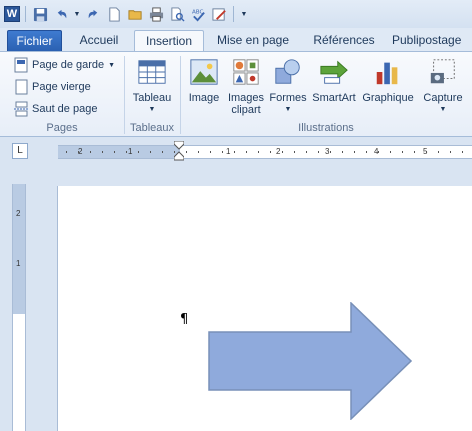 The image size is (472, 431). I want to click on customize-toolbar-icon: ▼, so click(244, 14).